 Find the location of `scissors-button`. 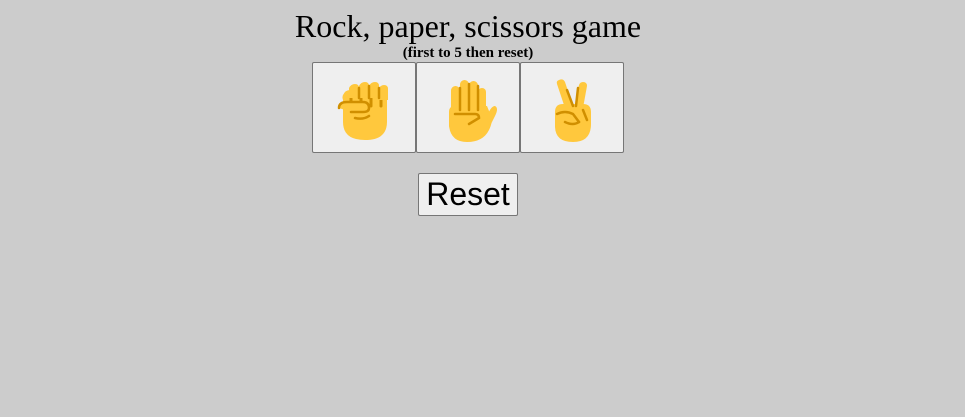

scissors-button is located at coordinates (572, 107).